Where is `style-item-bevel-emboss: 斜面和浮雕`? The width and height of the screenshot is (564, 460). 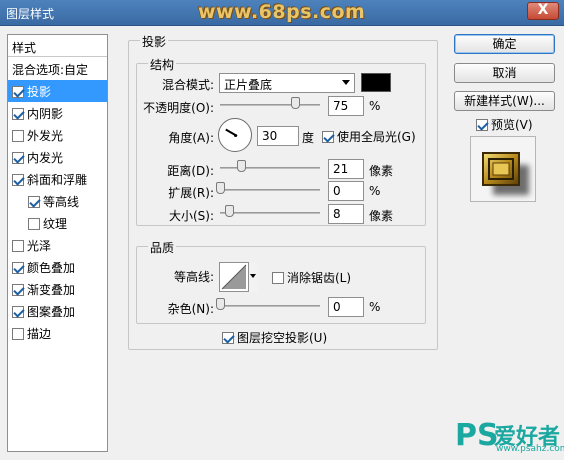
style-item-bevel-emboss: 斜面和浮雕 is located at coordinates (57, 179).